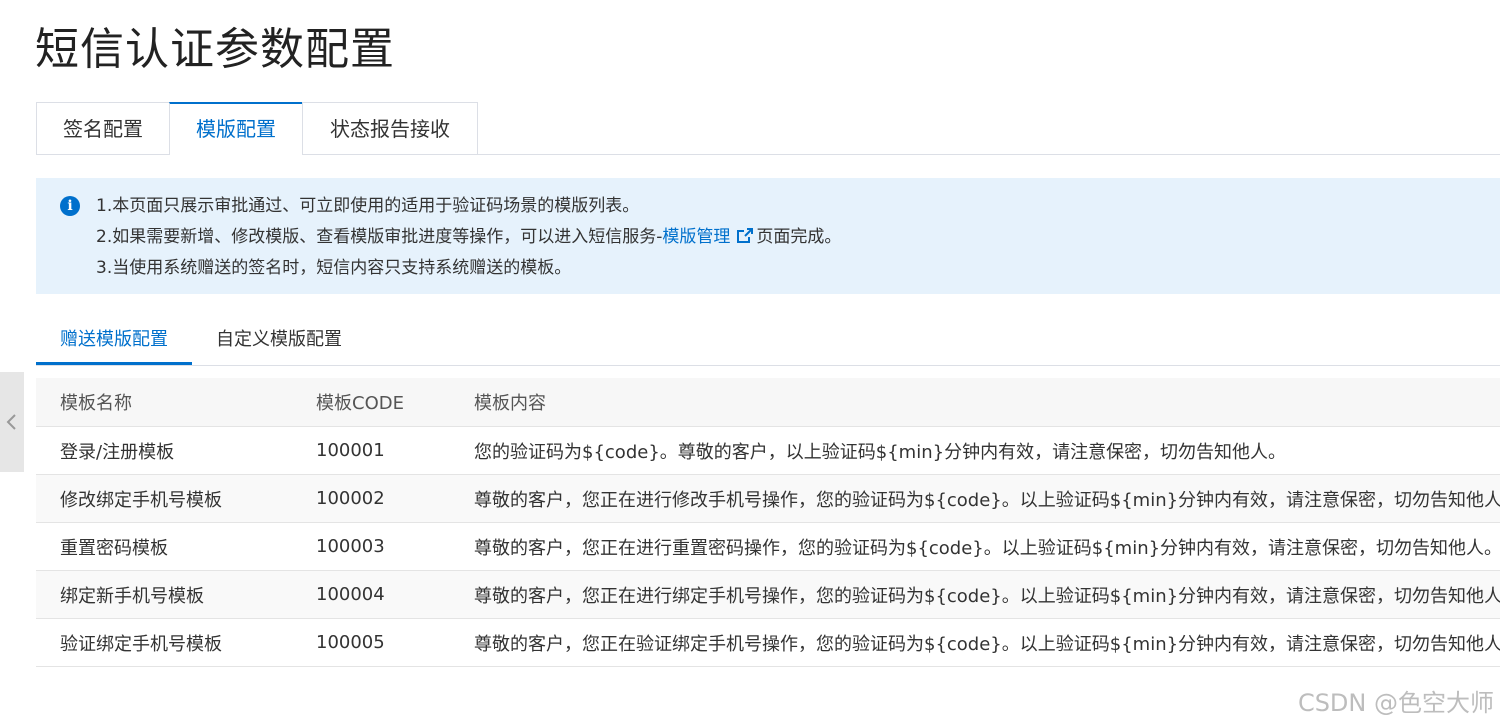 The height and width of the screenshot is (724, 1500). Describe the element at coordinates (236, 128) in the screenshot. I see `tab-template-config: 模版配置` at that location.